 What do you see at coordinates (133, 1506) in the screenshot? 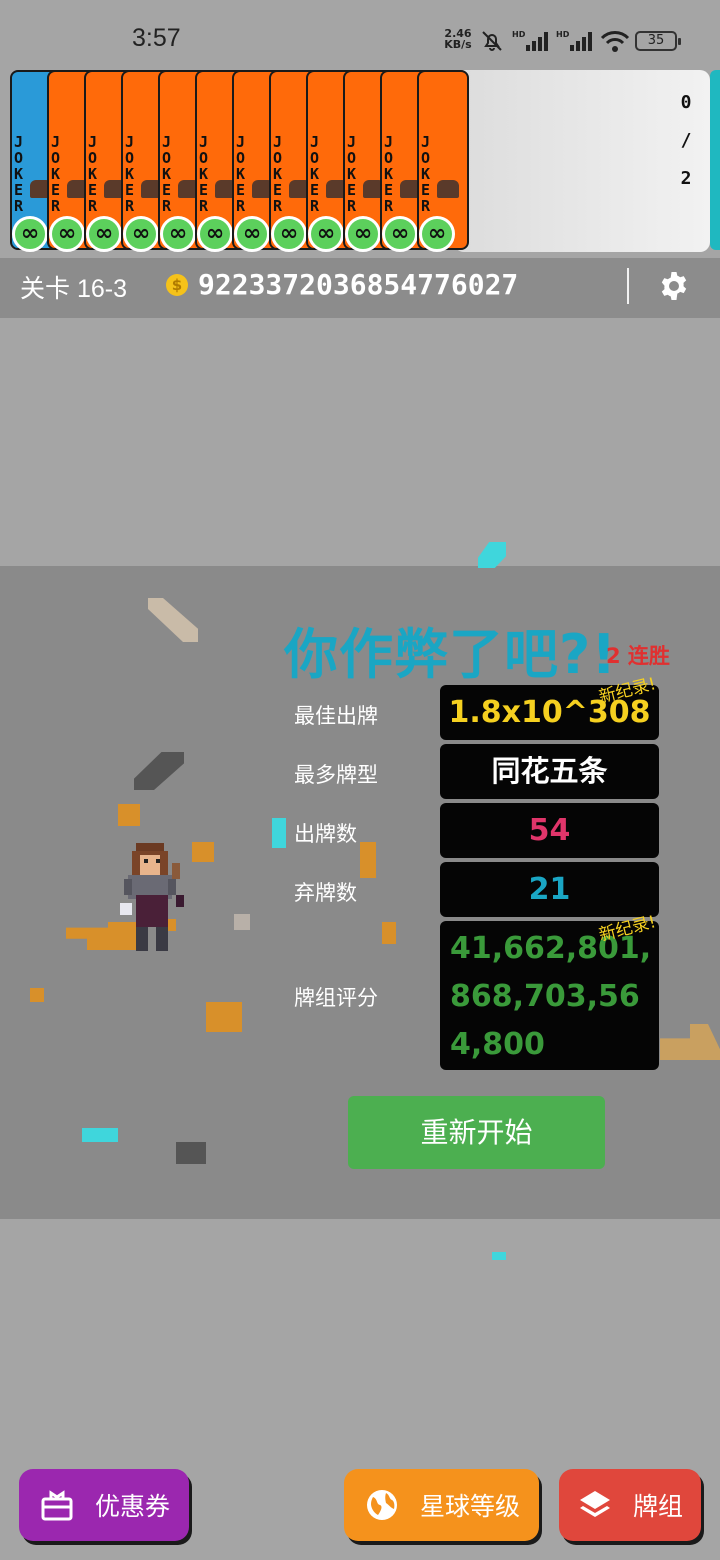
I see `coupon-label: 优惠券` at bounding box center [133, 1506].